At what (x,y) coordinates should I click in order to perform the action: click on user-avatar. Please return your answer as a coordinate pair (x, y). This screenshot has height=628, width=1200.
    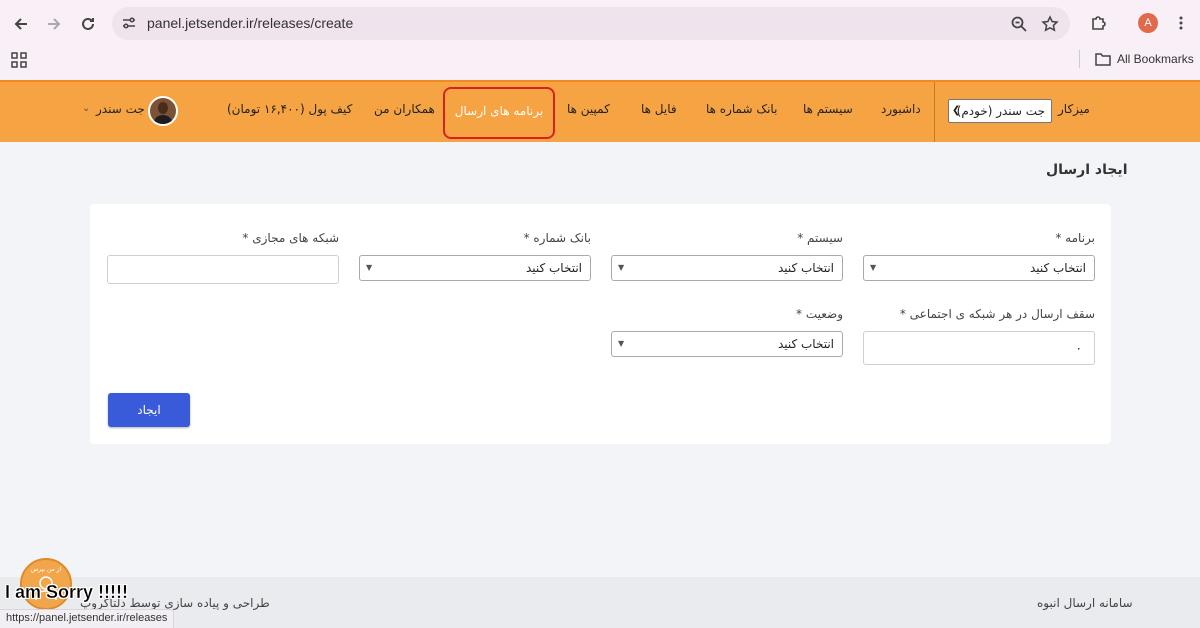
    Looking at the image, I should click on (163, 111).